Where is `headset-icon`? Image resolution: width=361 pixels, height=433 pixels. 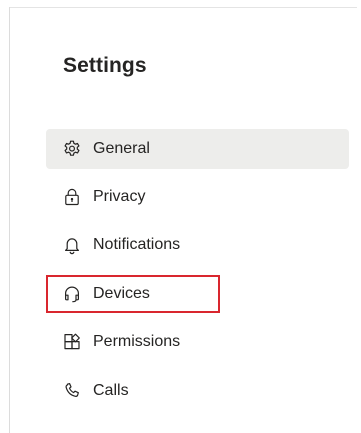 headset-icon is located at coordinates (72, 294).